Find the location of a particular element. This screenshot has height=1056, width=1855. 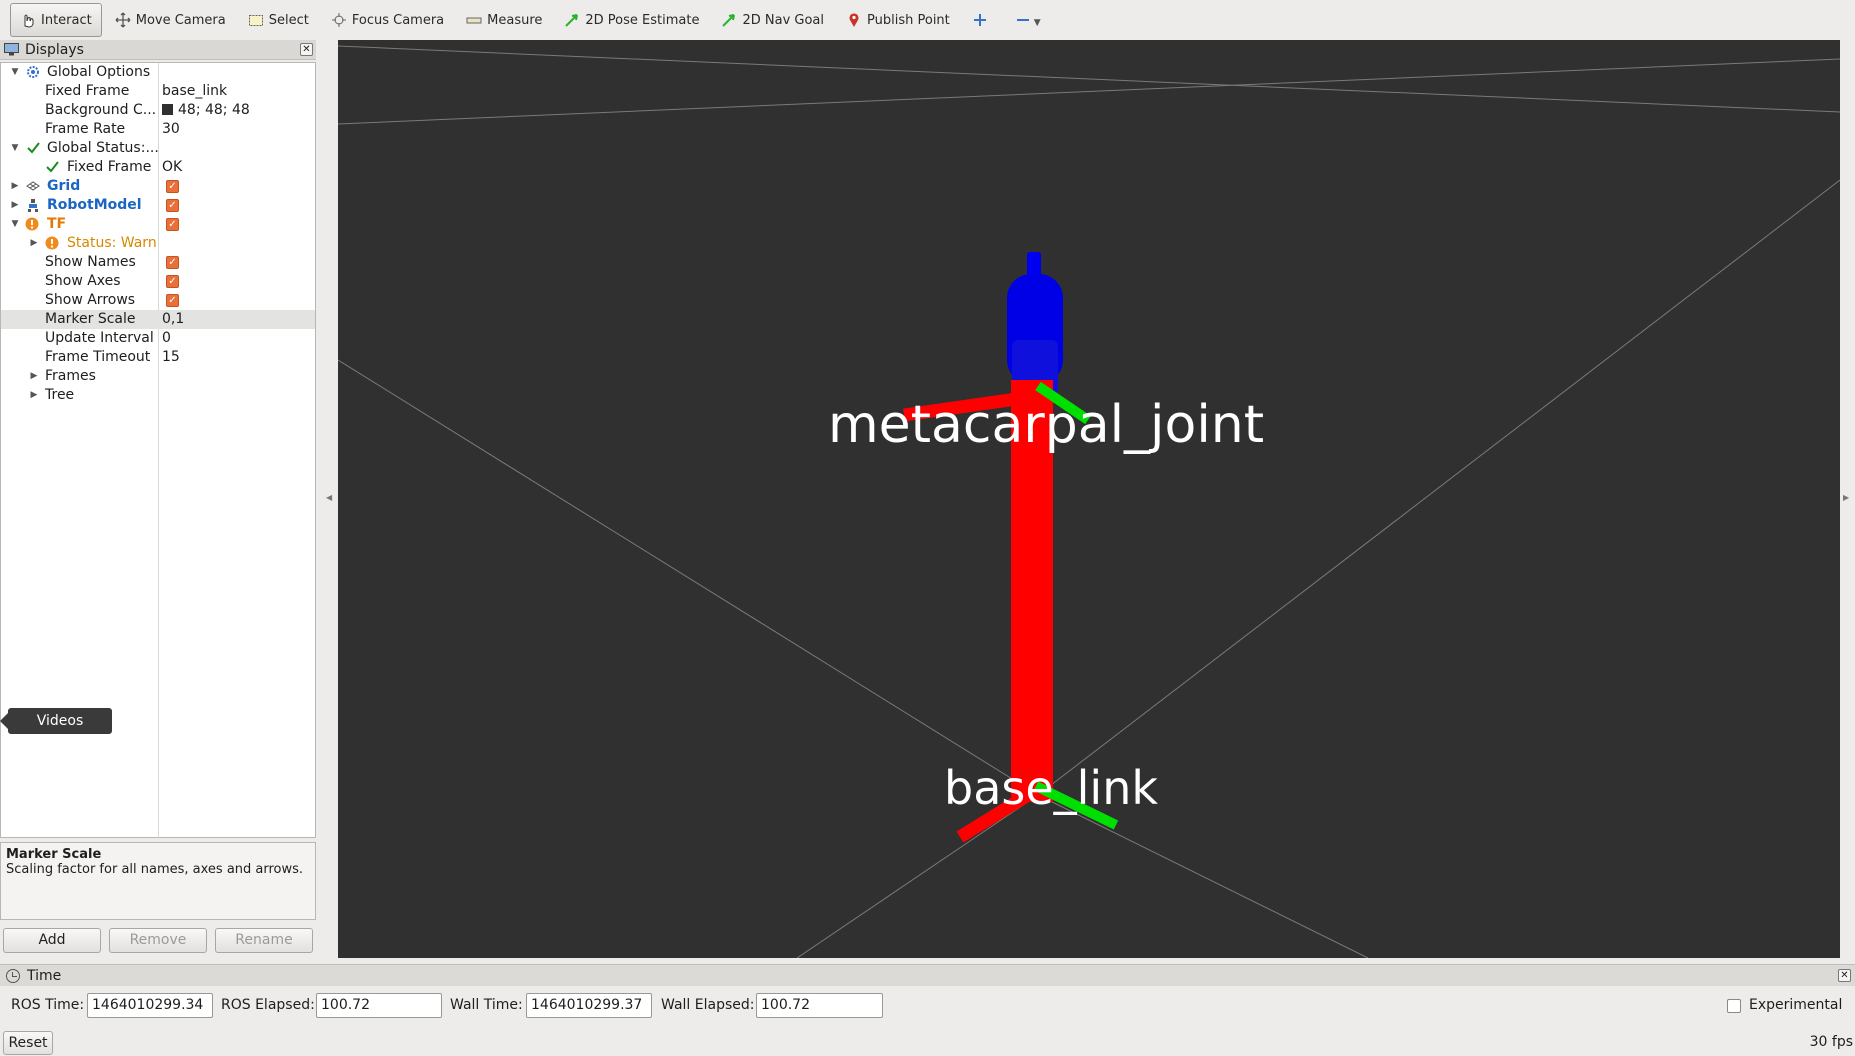

robot-model-checkbox: ✓ is located at coordinates (172, 205).